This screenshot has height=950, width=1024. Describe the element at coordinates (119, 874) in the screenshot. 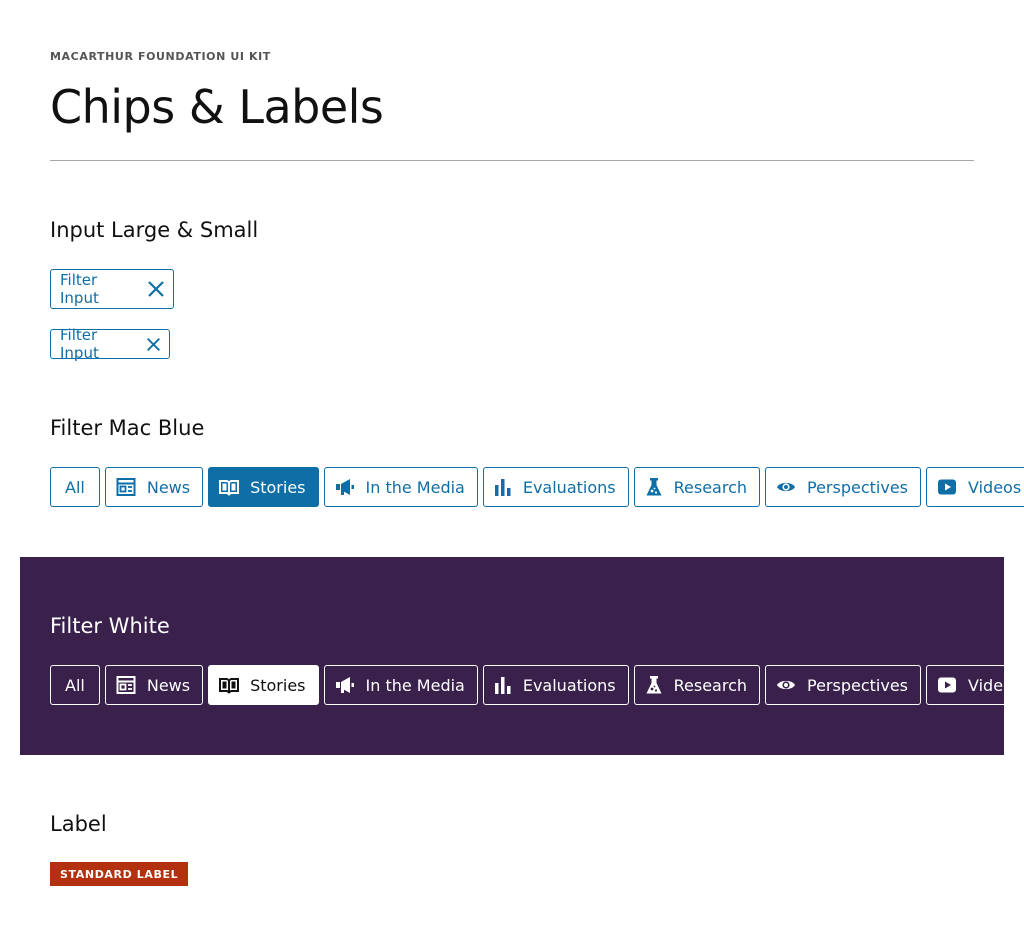

I see `standard-label: STANDARD LABEL` at that location.